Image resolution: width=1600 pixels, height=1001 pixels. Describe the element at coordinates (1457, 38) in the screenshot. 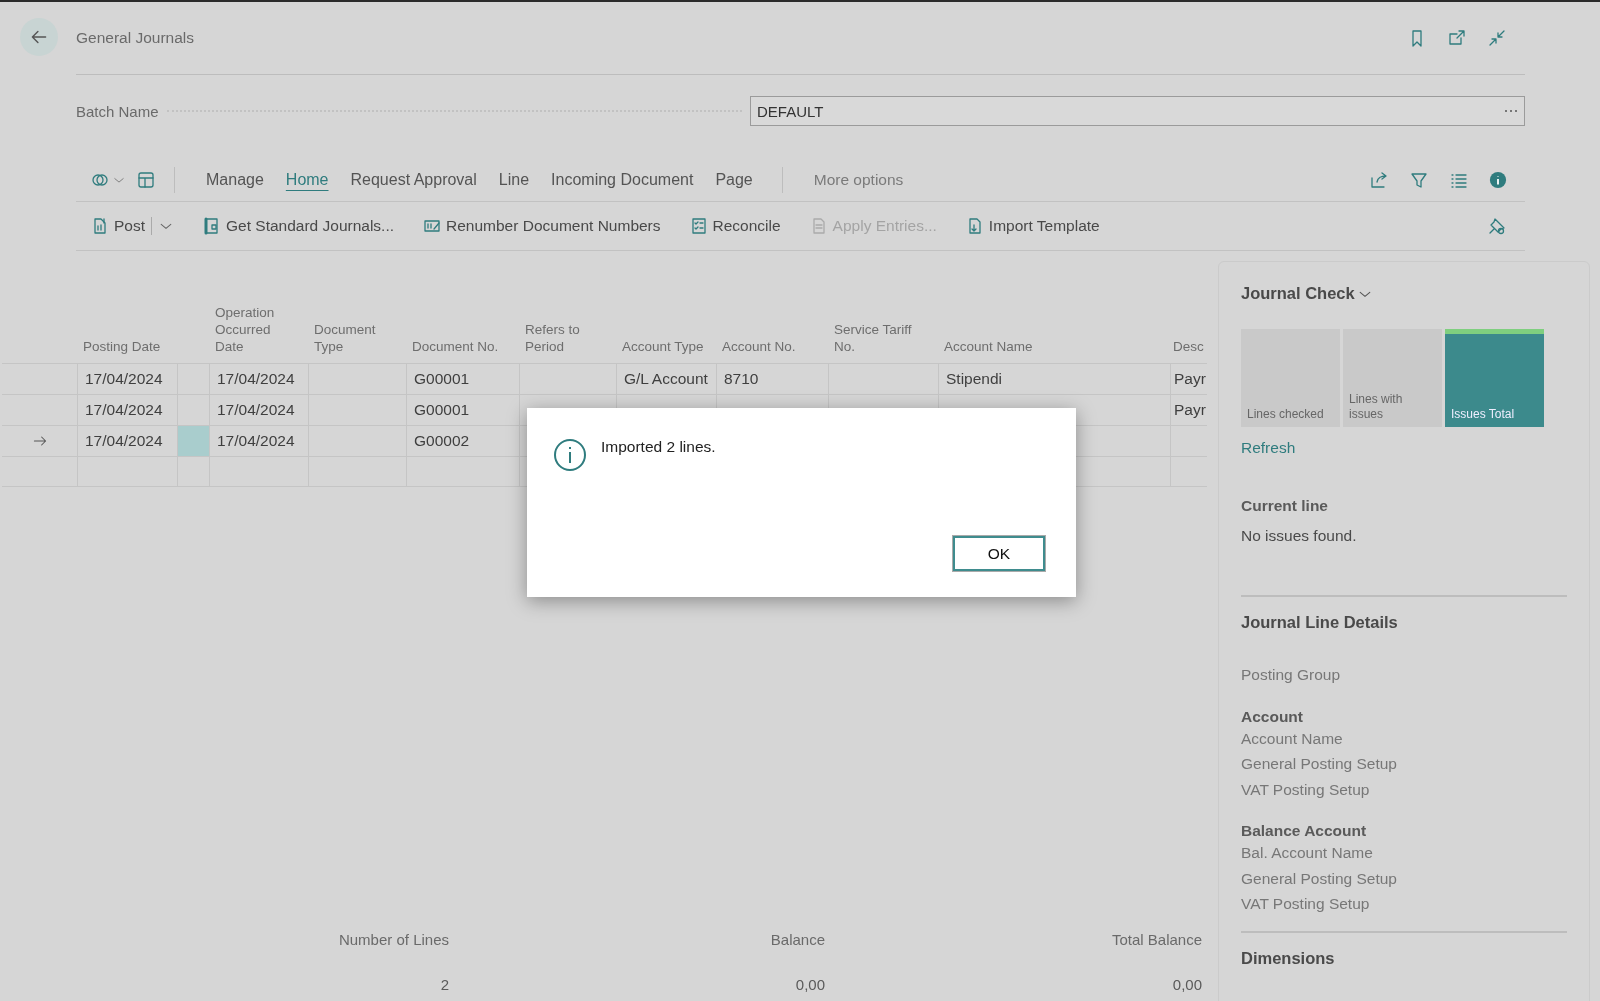

I see `open-in-new-window-icon` at that location.